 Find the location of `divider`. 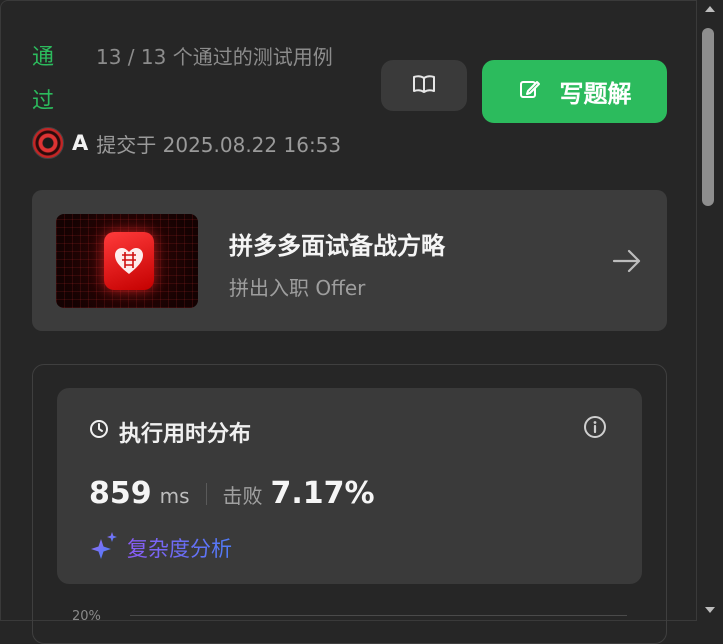

divider is located at coordinates (206, 493).